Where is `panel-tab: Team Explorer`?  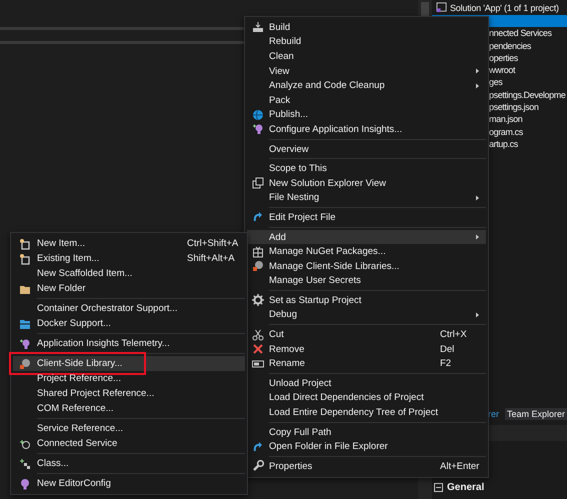 panel-tab: Team Explorer is located at coordinates (536, 414).